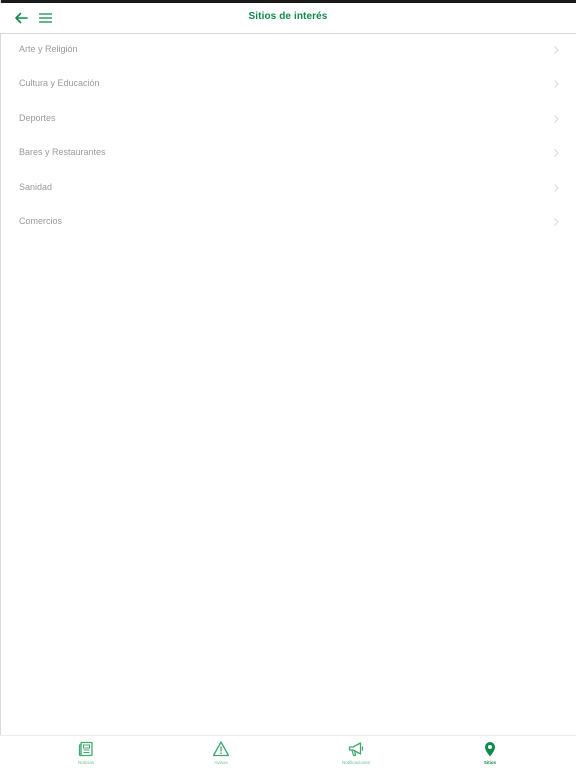  What do you see at coordinates (288, 85) in the screenshot?
I see `category-item-cultura-educacion: Cultura y Educación` at bounding box center [288, 85].